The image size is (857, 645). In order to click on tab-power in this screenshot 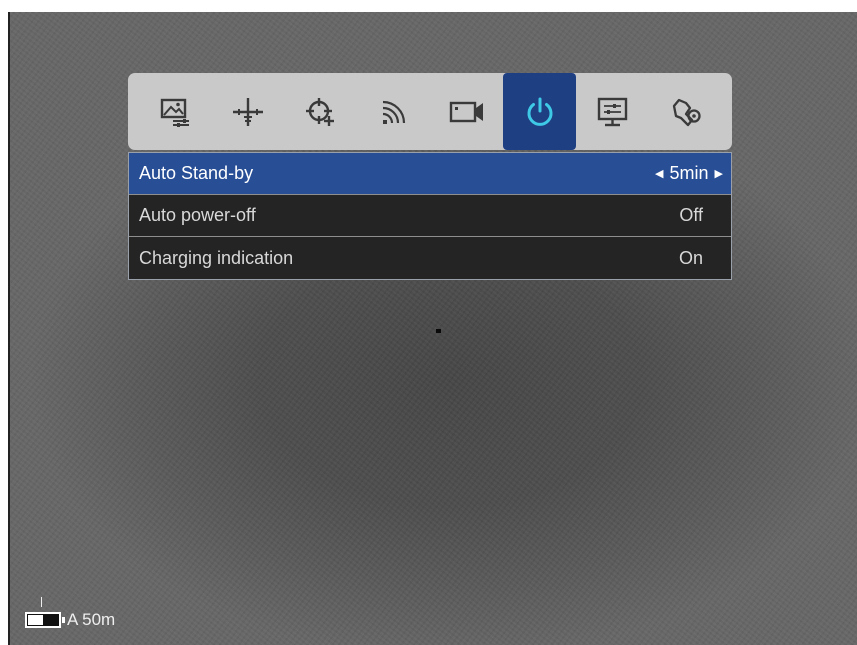, I will do `click(539, 111)`.